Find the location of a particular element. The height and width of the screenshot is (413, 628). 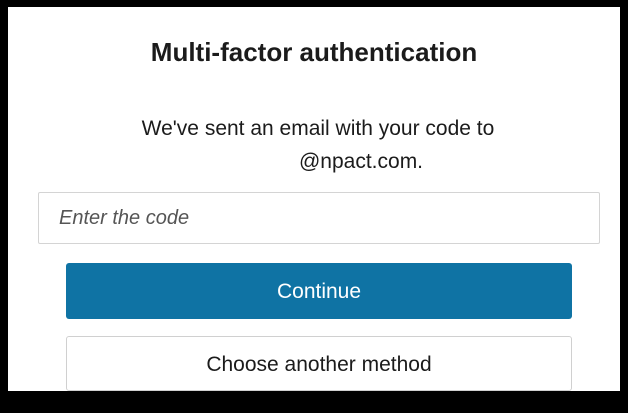

dialog-title: Multi-factor authentication is located at coordinates (314, 52).